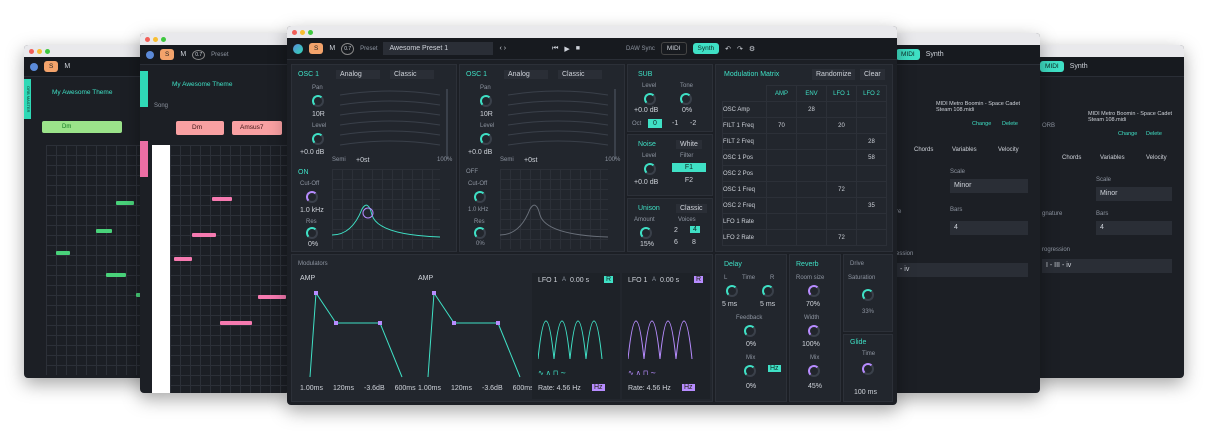 The height and width of the screenshot is (433, 1211). What do you see at coordinates (1107, 266) in the screenshot?
I see `progression-select: I - III - iv` at bounding box center [1107, 266].